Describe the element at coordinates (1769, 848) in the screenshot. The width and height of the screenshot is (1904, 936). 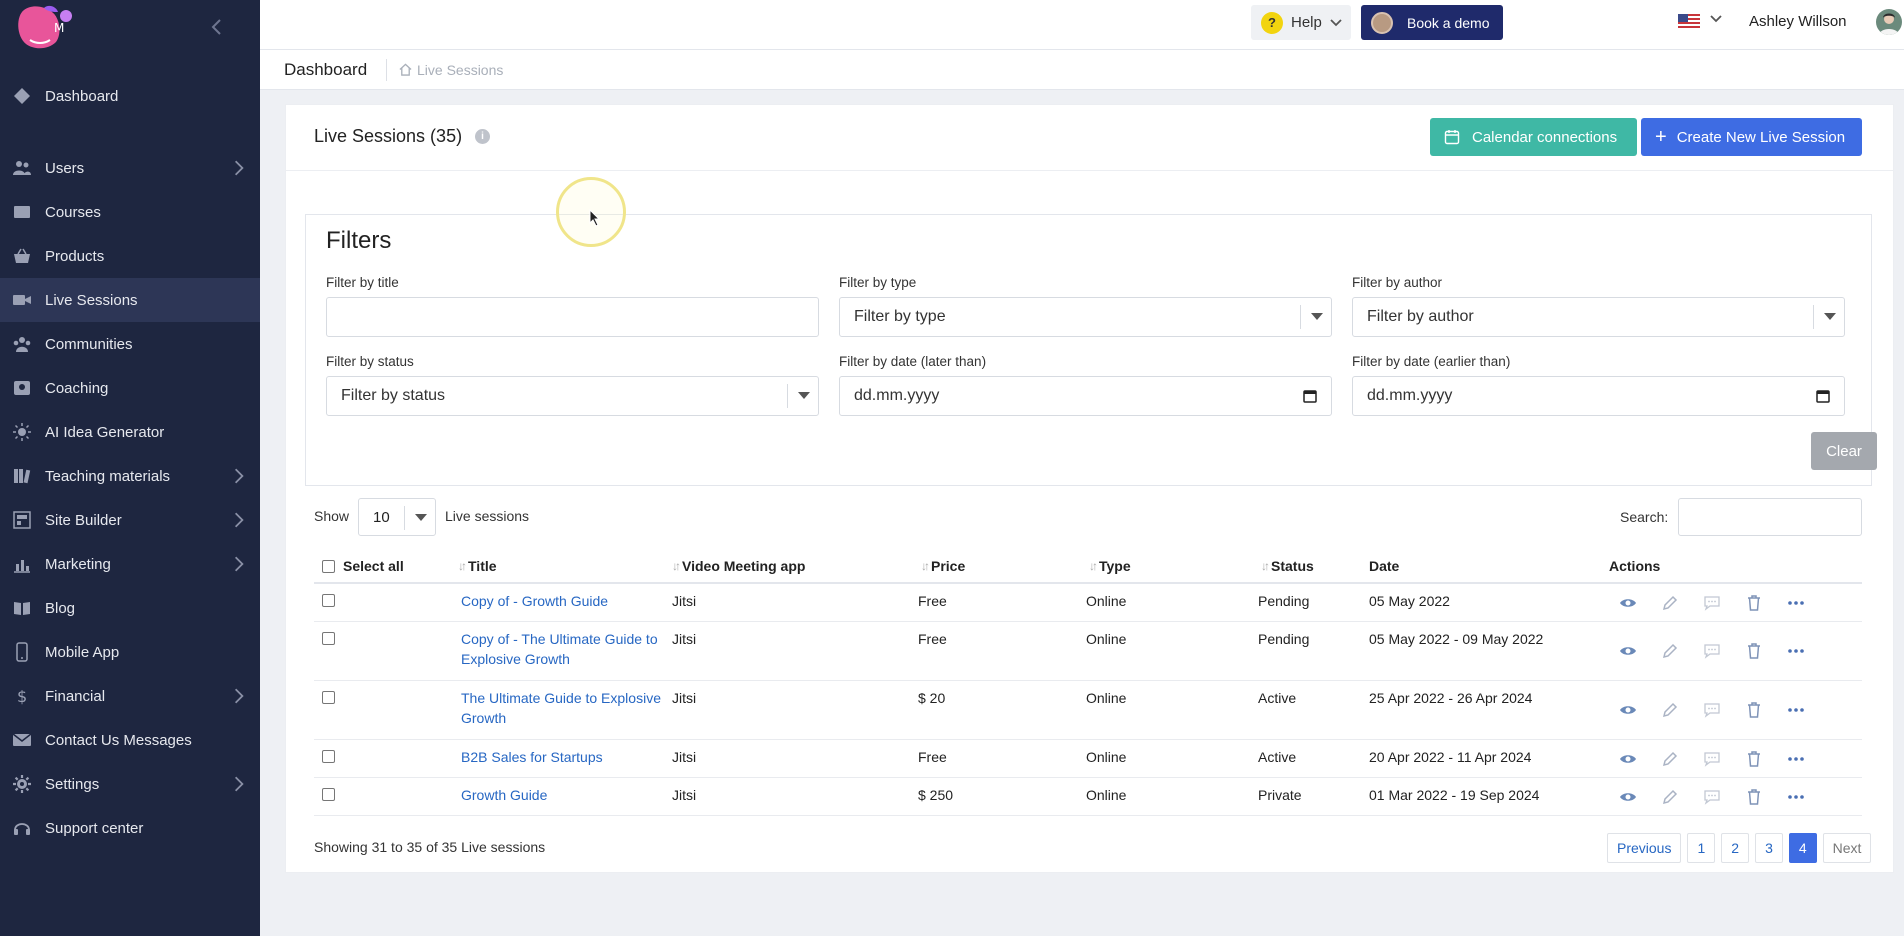
I see `pagination-page: 3` at that location.